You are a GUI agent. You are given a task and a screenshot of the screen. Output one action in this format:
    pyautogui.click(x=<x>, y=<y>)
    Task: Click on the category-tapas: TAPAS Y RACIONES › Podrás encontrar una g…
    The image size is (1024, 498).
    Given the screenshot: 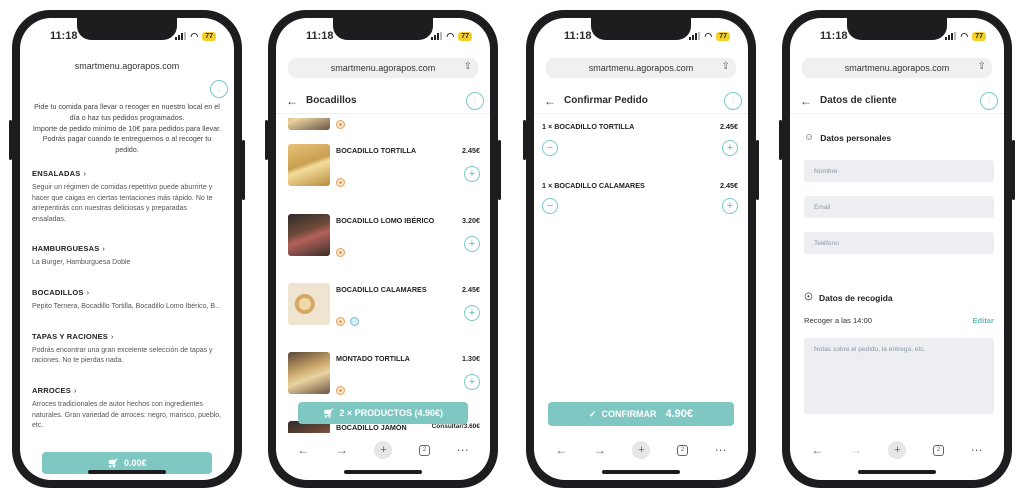 What is the action you would take?
    pyautogui.click(x=127, y=349)
    